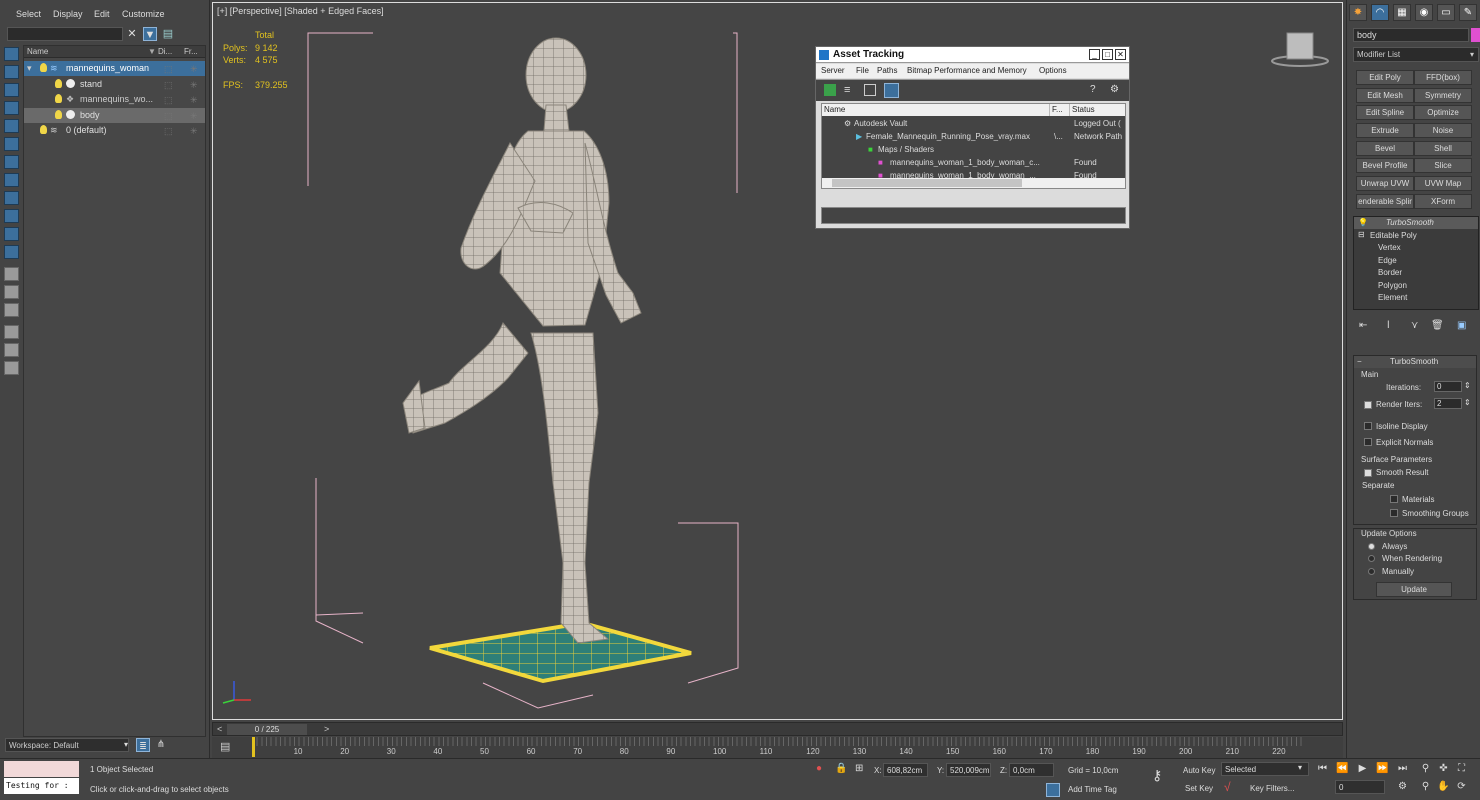 This screenshot has height=800, width=1480. What do you see at coordinates (67, 745) in the screenshot?
I see `workspace-dropdown: Workspace: Default` at bounding box center [67, 745].